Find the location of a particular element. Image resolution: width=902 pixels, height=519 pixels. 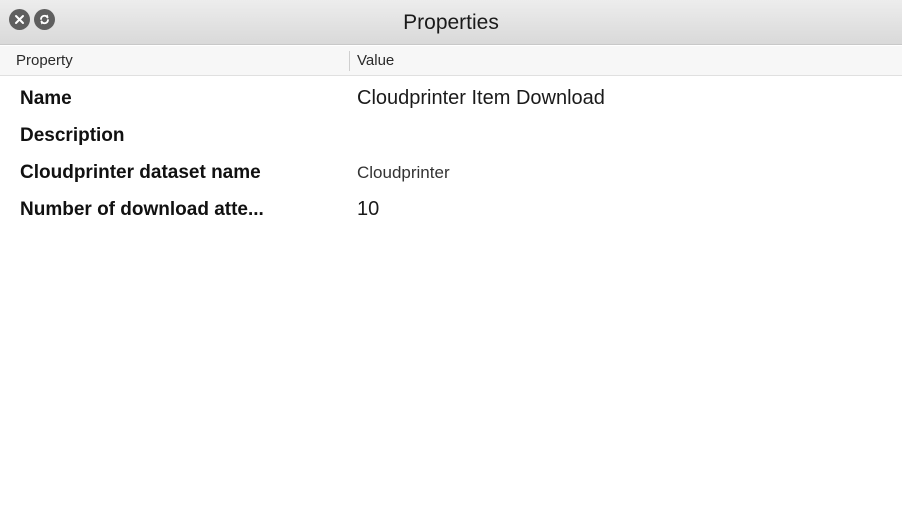

property-value: 10 is located at coordinates (617, 209).